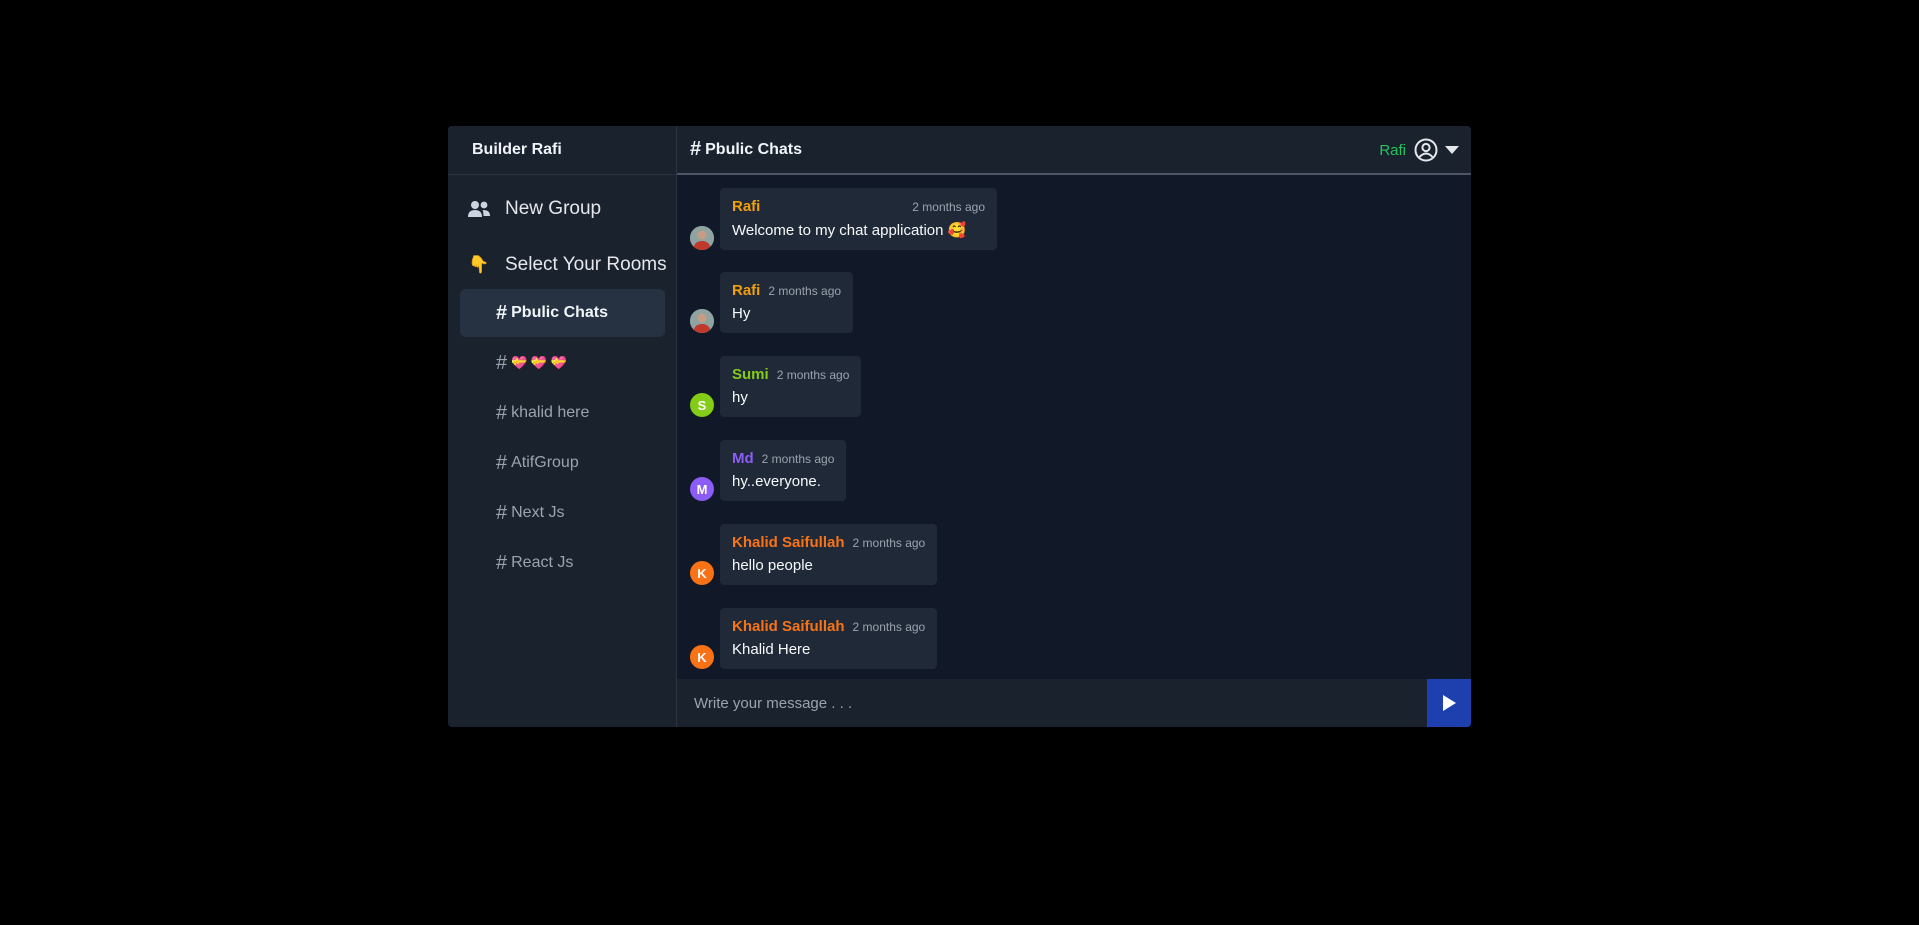  What do you see at coordinates (1392, 150) in the screenshot?
I see `current-user-name: Rafi` at bounding box center [1392, 150].